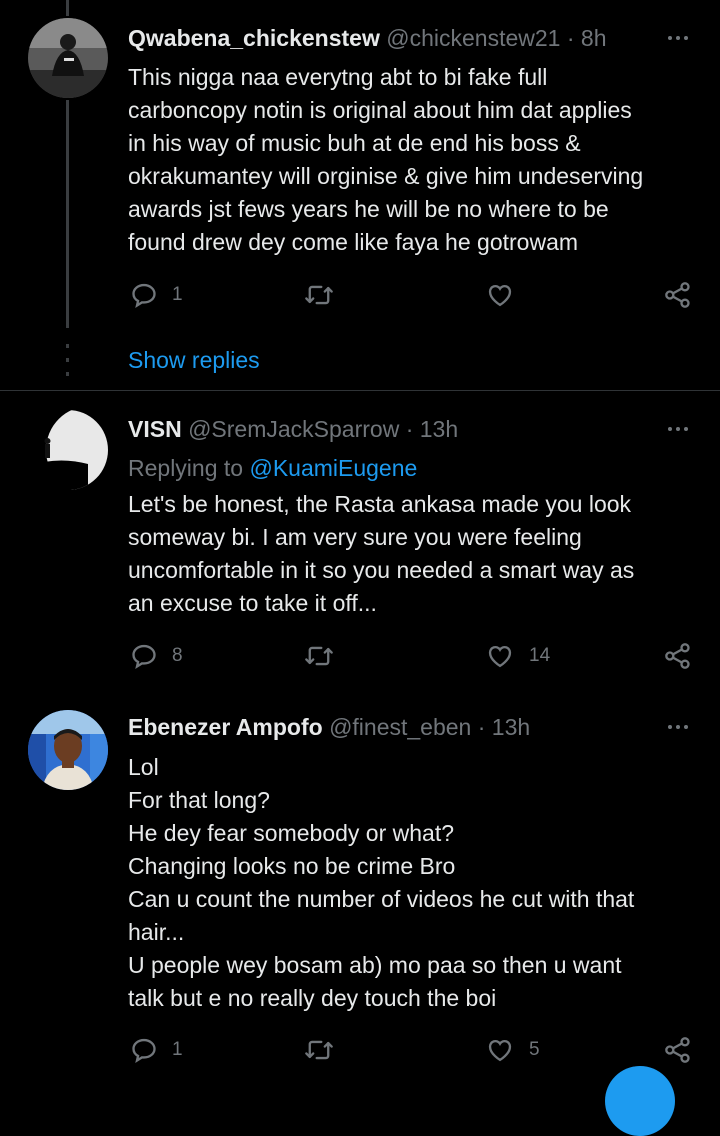  I want to click on tweet-header: VISN @SremJackSparrow · 13h, so click(293, 429).